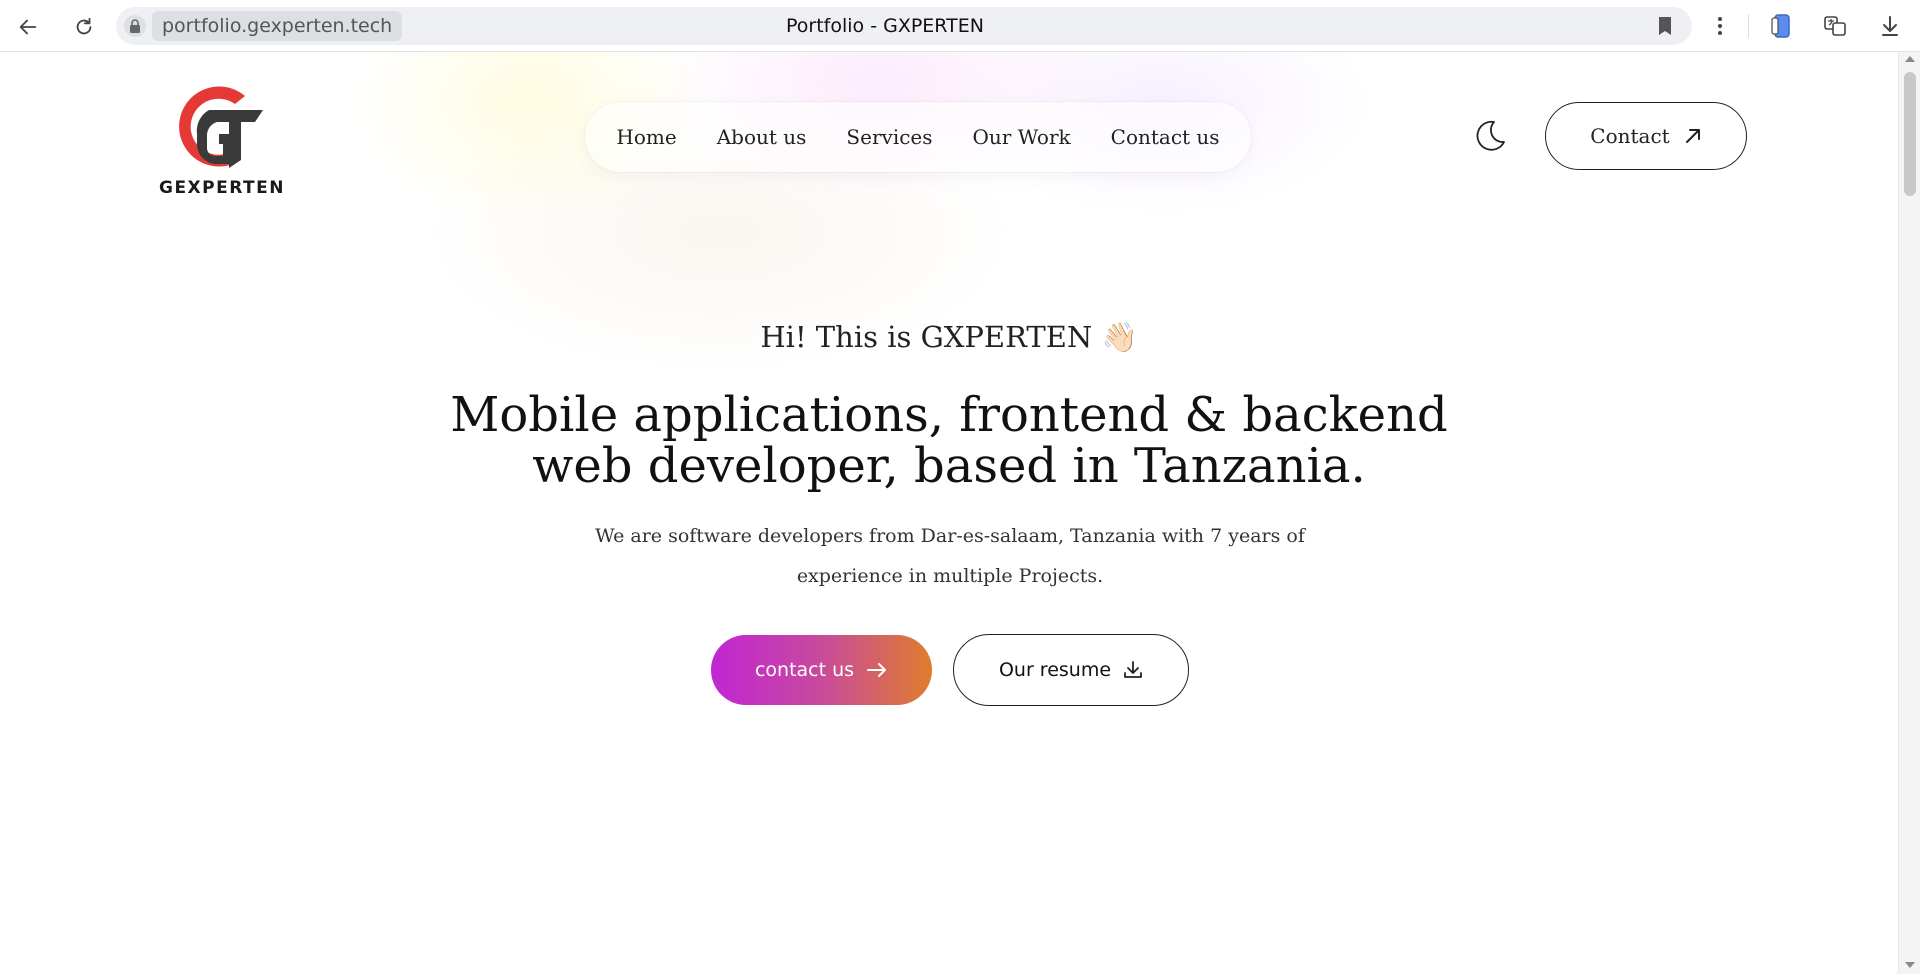 This screenshot has height=974, width=1920. What do you see at coordinates (877, 670) in the screenshot?
I see `arrow-right-icon` at bounding box center [877, 670].